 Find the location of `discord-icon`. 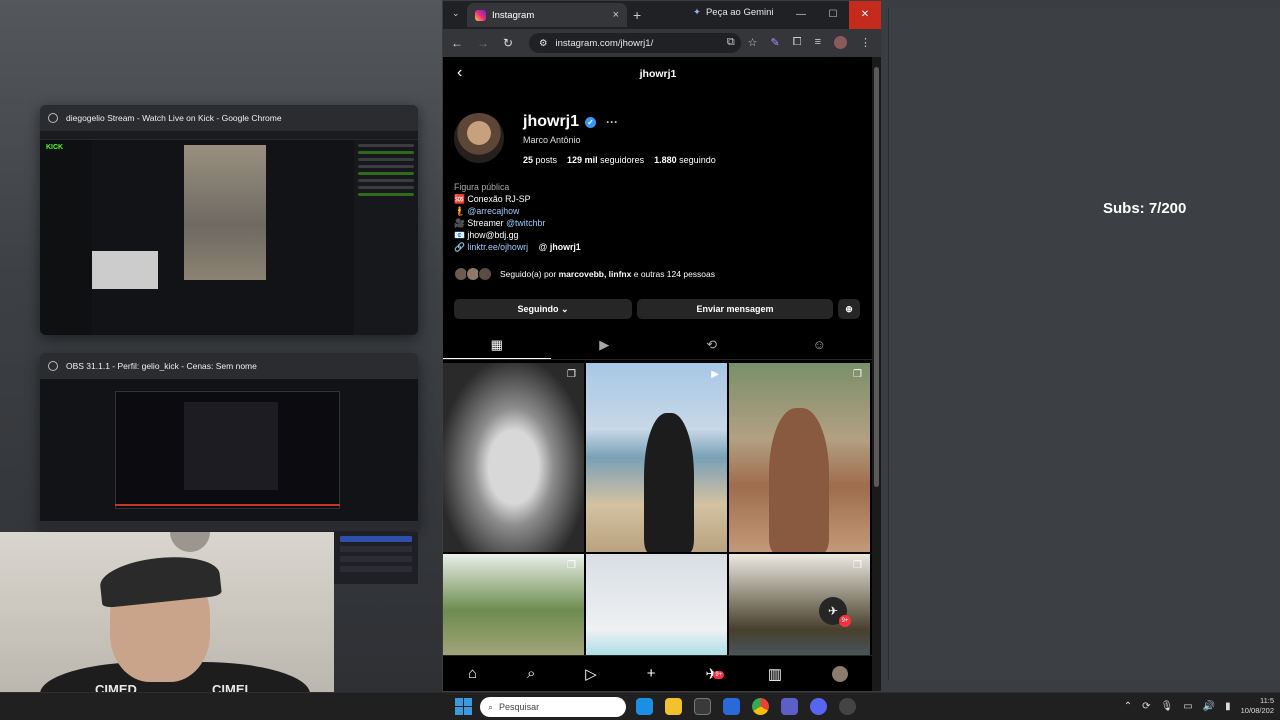

discord-icon is located at coordinates (818, 706).